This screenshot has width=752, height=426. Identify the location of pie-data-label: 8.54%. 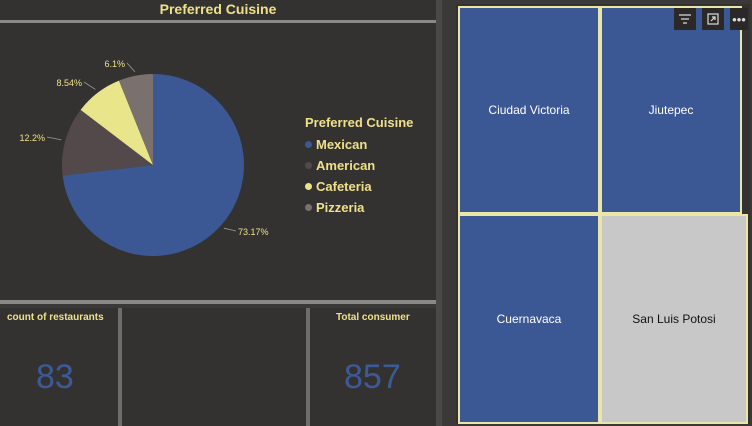
(69, 83).